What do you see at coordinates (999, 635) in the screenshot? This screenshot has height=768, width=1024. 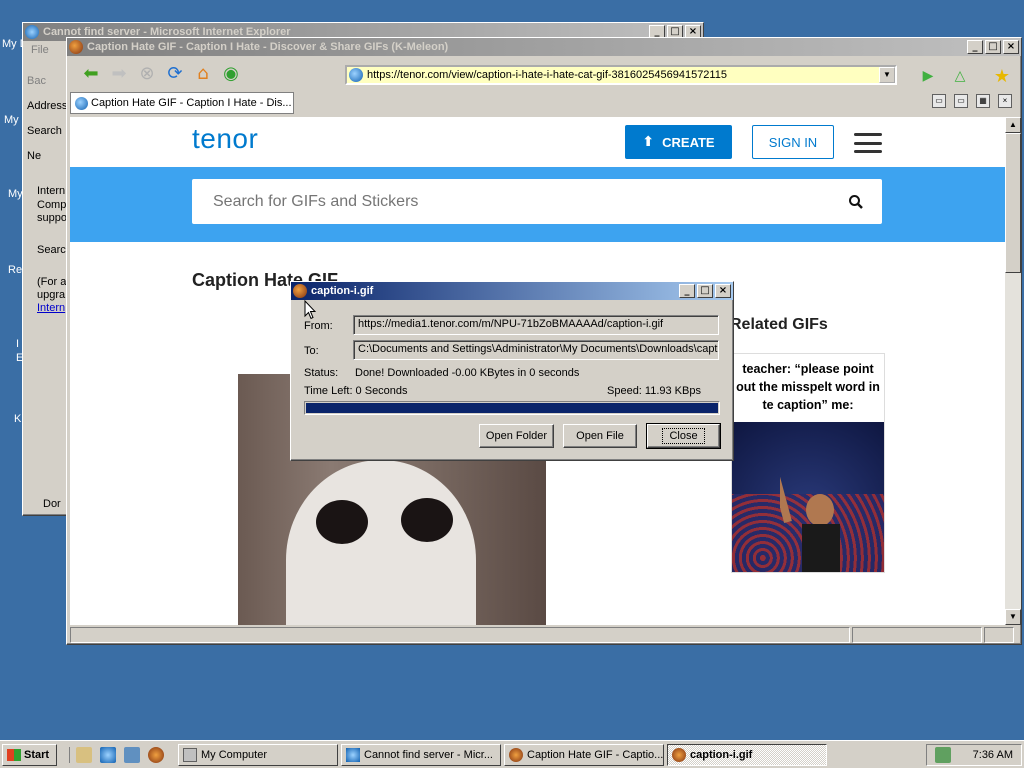 I see `status-security-icon` at bounding box center [999, 635].